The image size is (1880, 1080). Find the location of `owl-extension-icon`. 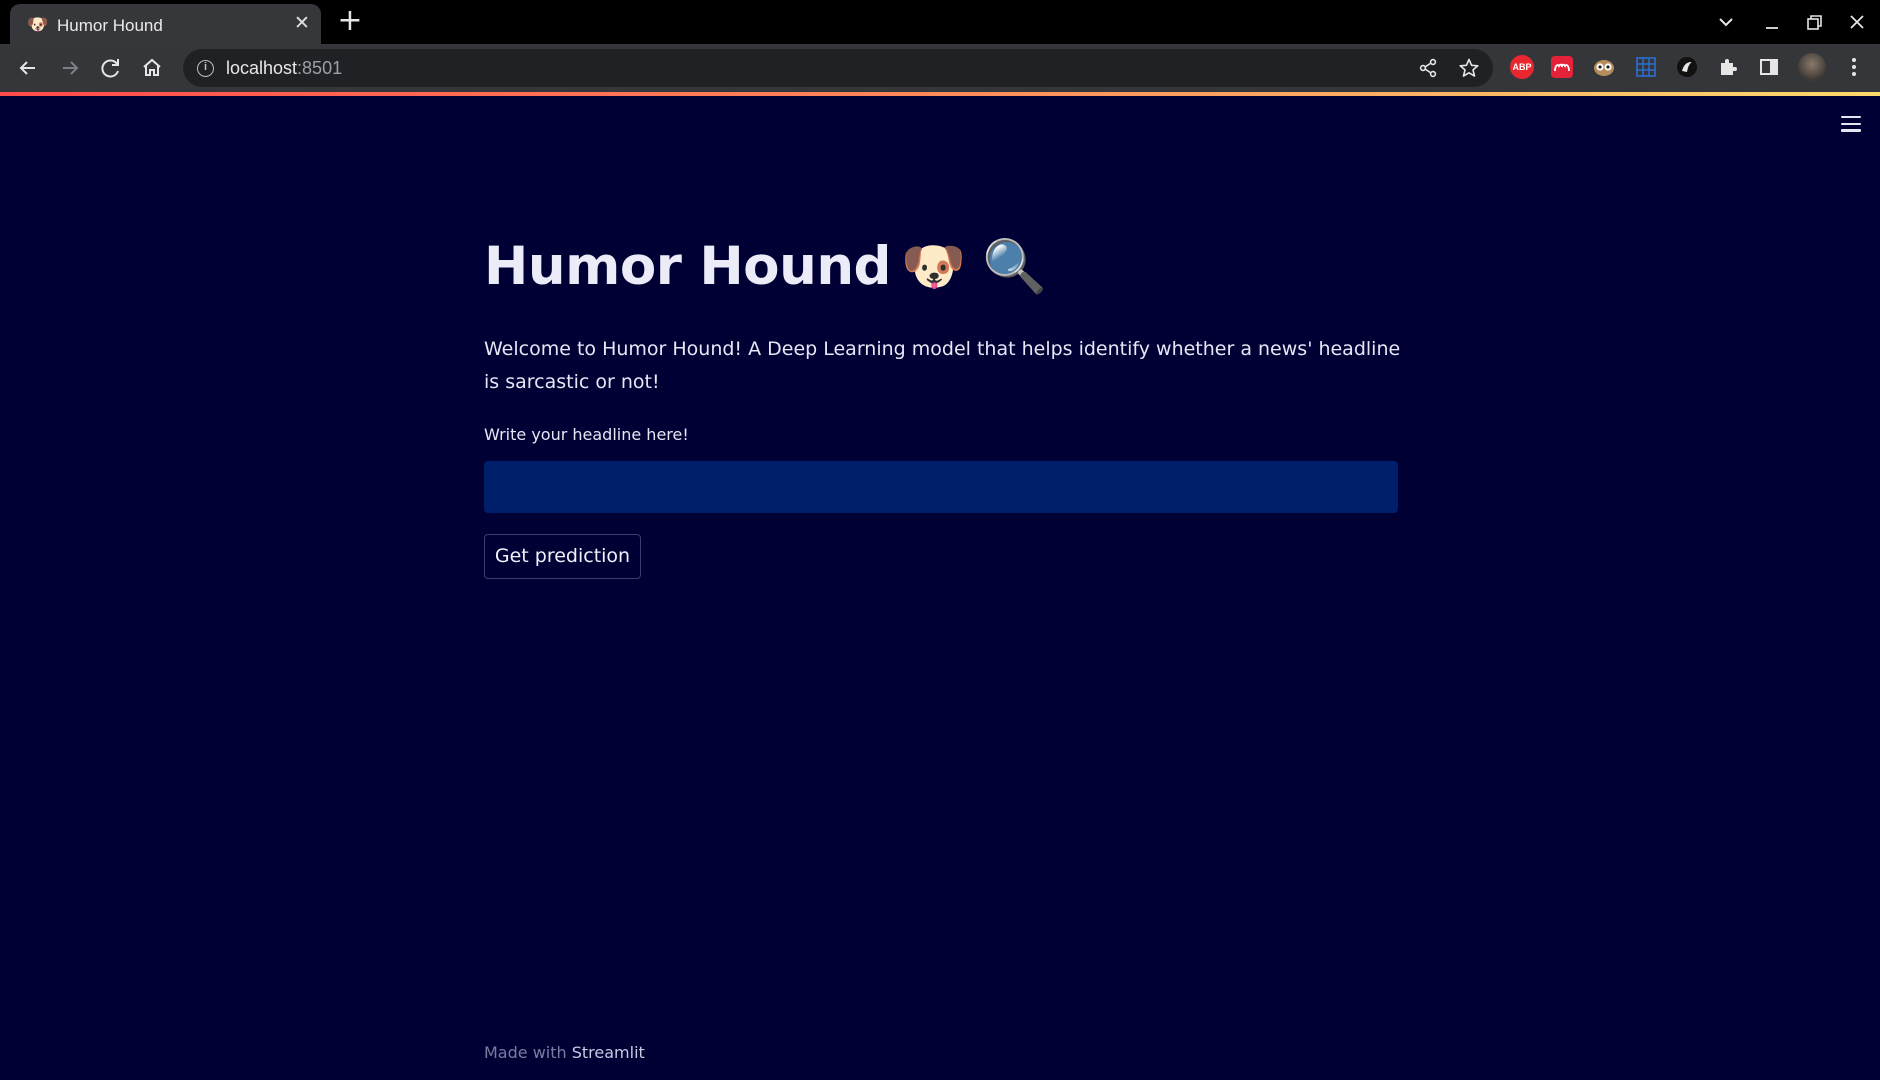

owl-extension-icon is located at coordinates (1604, 67).